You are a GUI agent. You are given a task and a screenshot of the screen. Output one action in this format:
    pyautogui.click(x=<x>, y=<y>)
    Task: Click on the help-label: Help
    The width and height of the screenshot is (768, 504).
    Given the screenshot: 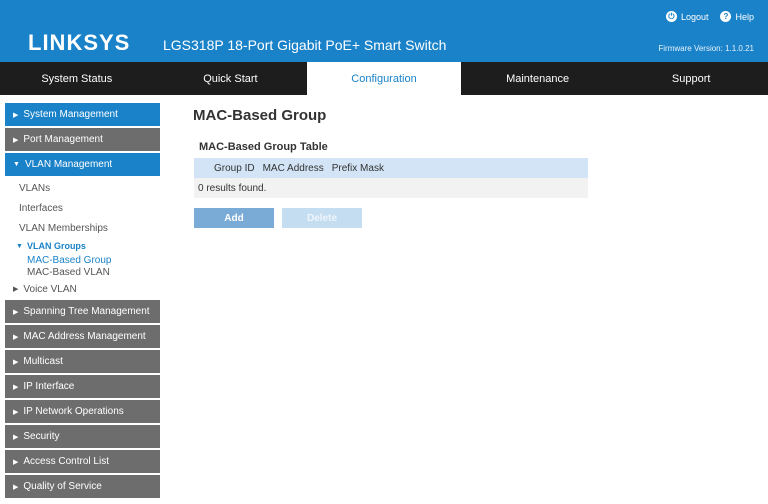 What is the action you would take?
    pyautogui.click(x=744, y=16)
    